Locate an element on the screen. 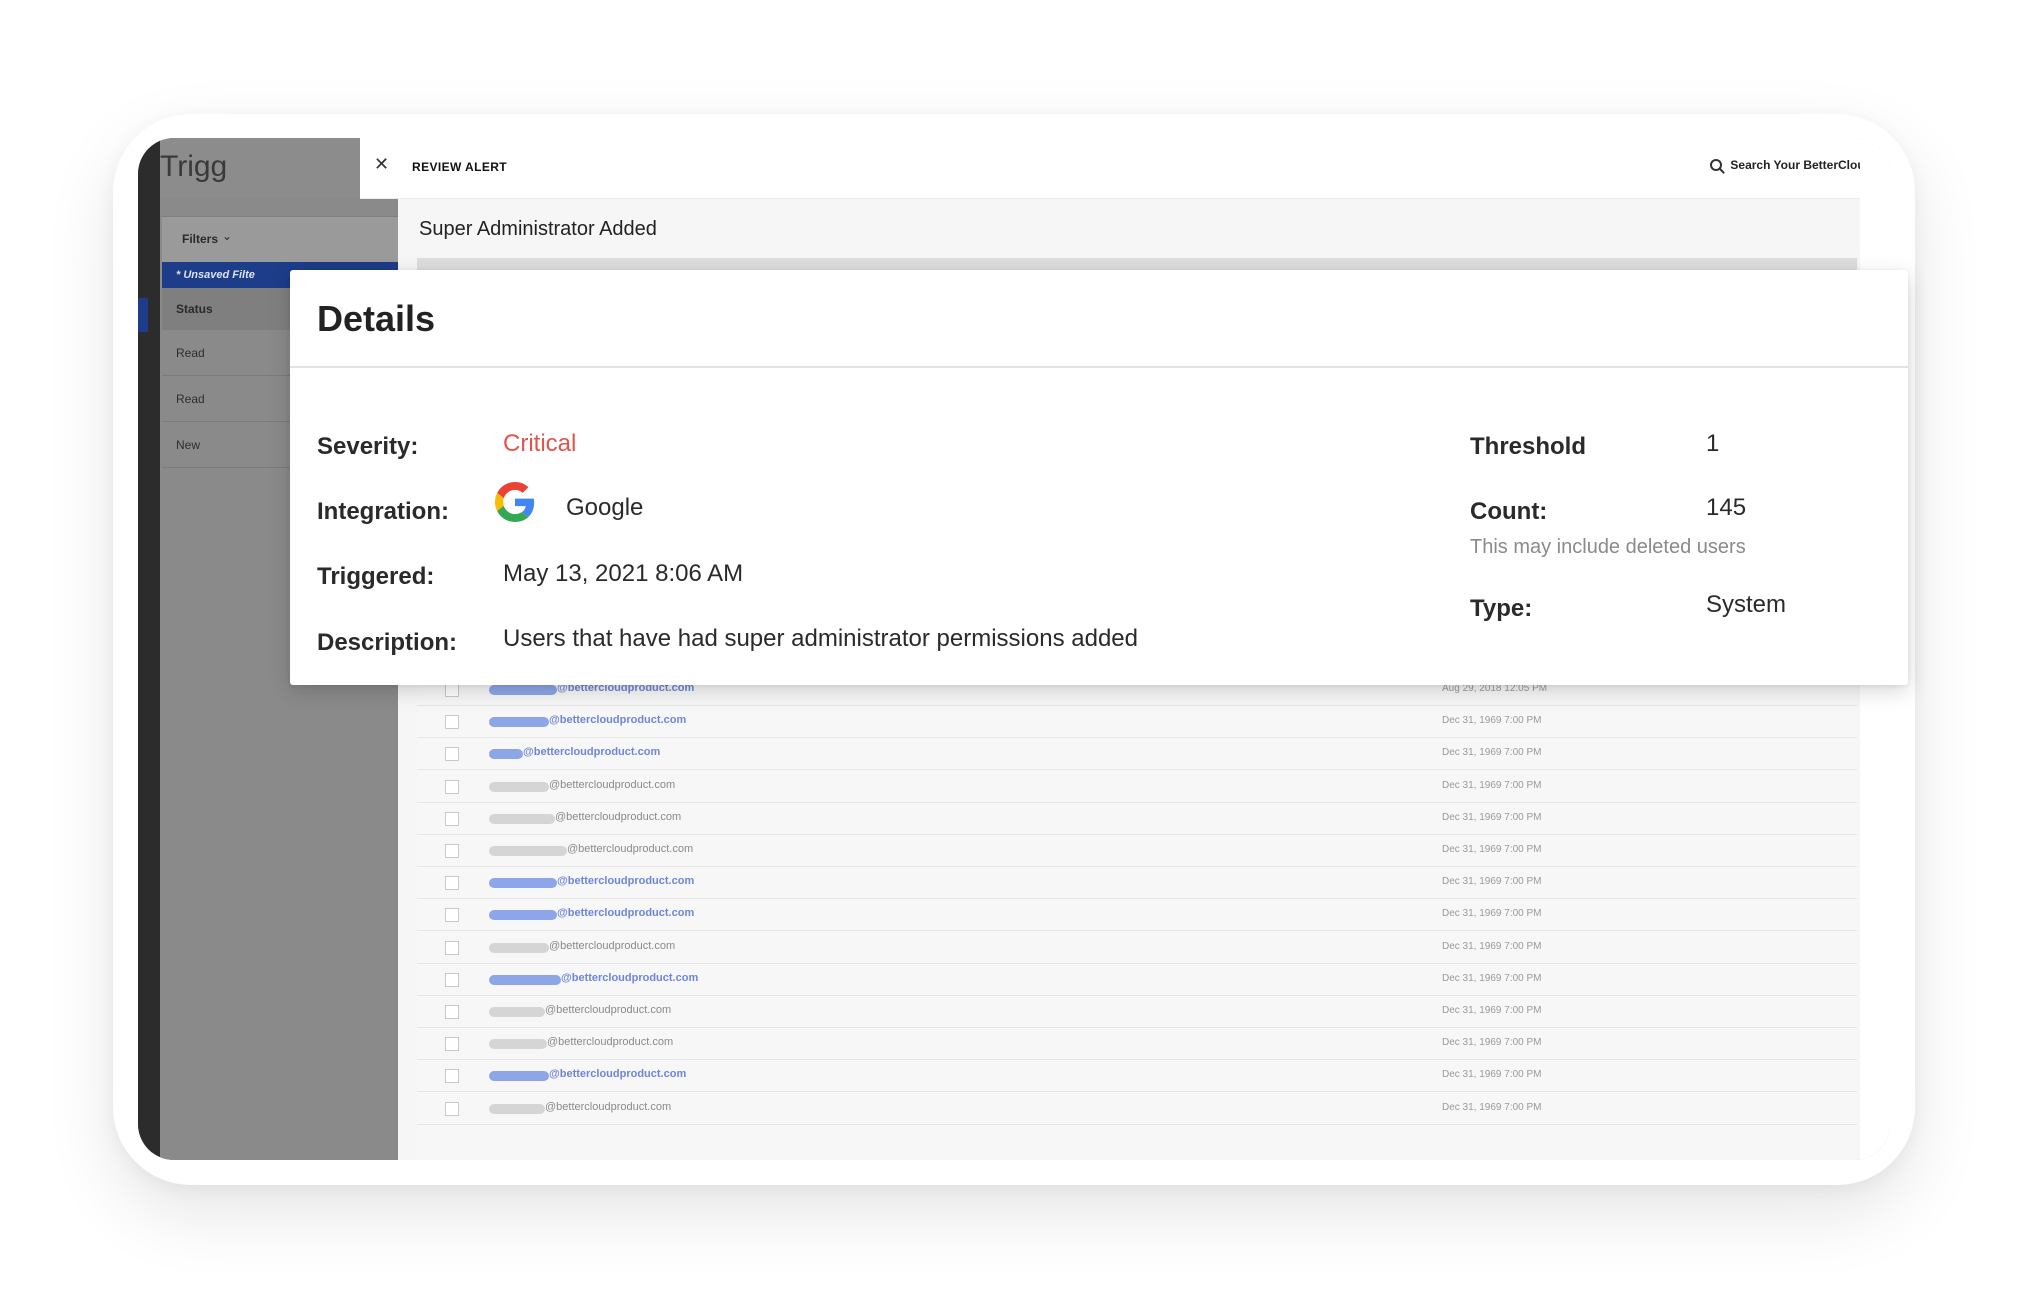 This screenshot has height=1294, width=2030. threshold-label: Threshold is located at coordinates (1528, 446).